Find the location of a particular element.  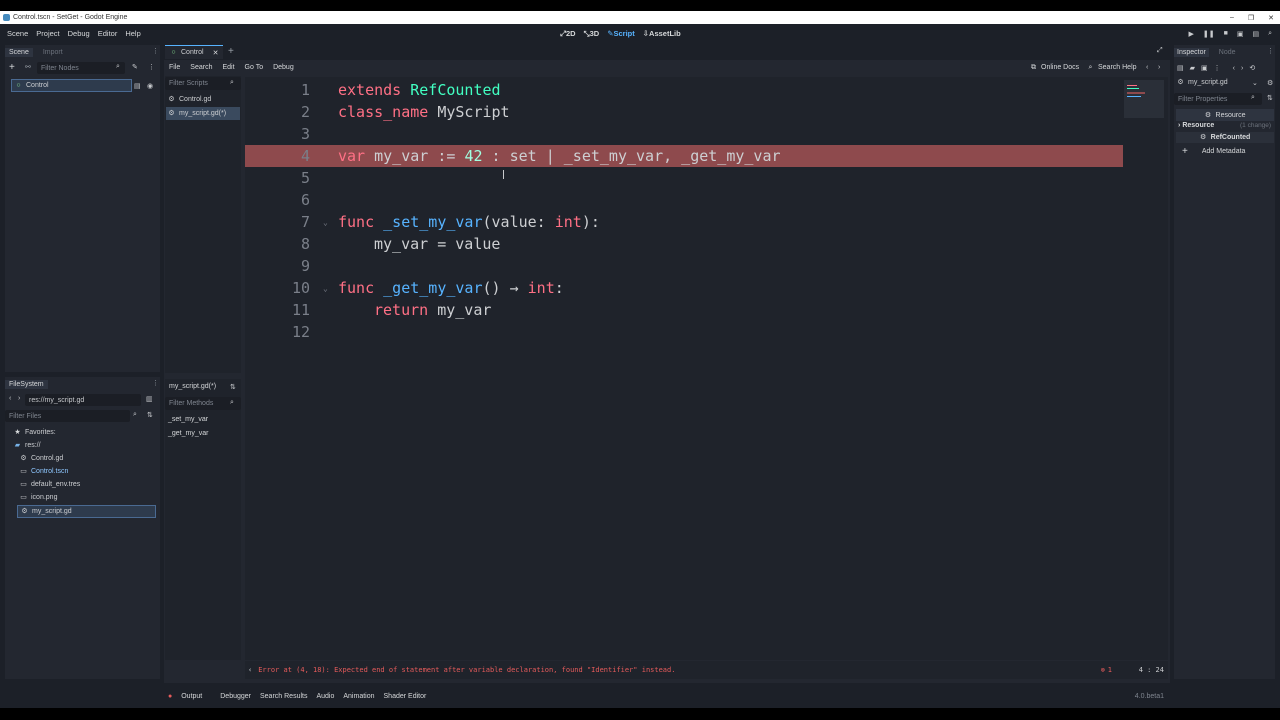

script-list-item: ⚙ Control.gd is located at coordinates (189, 99).